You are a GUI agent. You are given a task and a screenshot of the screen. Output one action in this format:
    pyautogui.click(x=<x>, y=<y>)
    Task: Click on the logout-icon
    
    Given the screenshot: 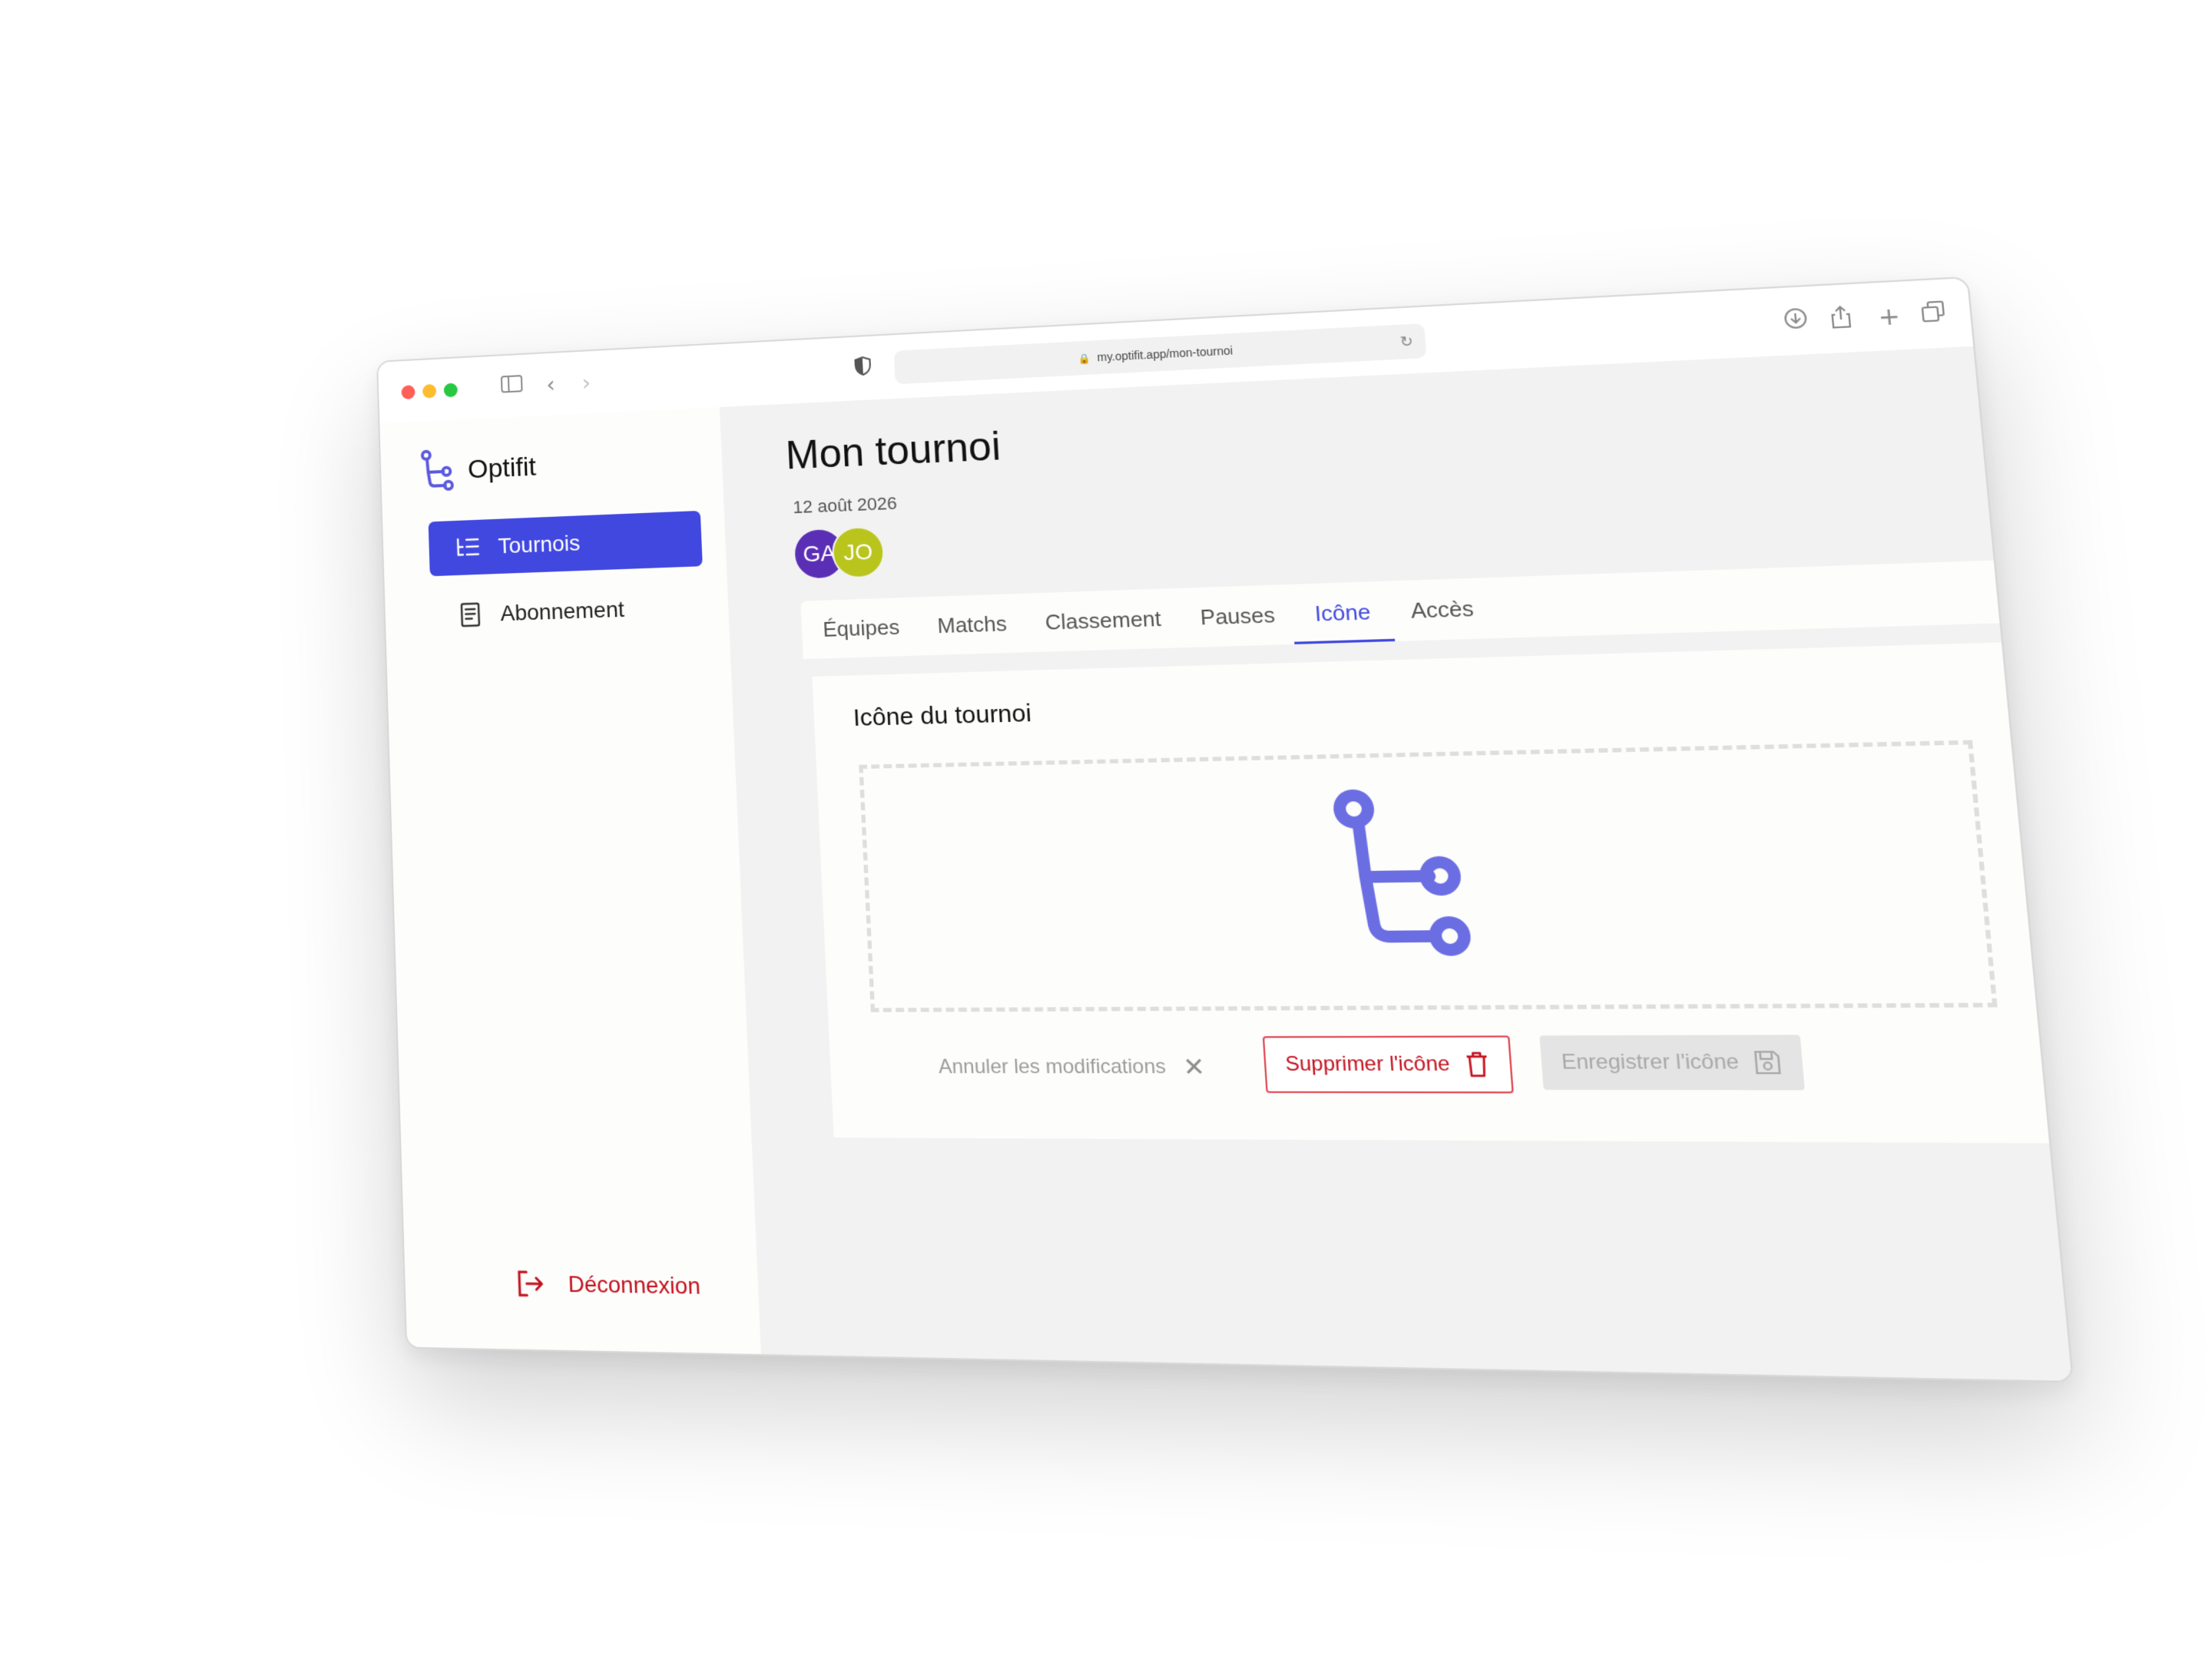 What is the action you would take?
    pyautogui.click(x=531, y=1284)
    